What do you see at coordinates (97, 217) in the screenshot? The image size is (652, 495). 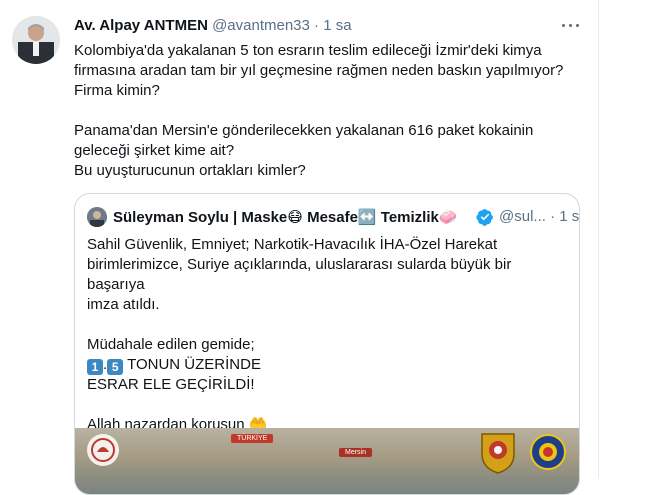 I see `quoted-author-avatar` at bounding box center [97, 217].